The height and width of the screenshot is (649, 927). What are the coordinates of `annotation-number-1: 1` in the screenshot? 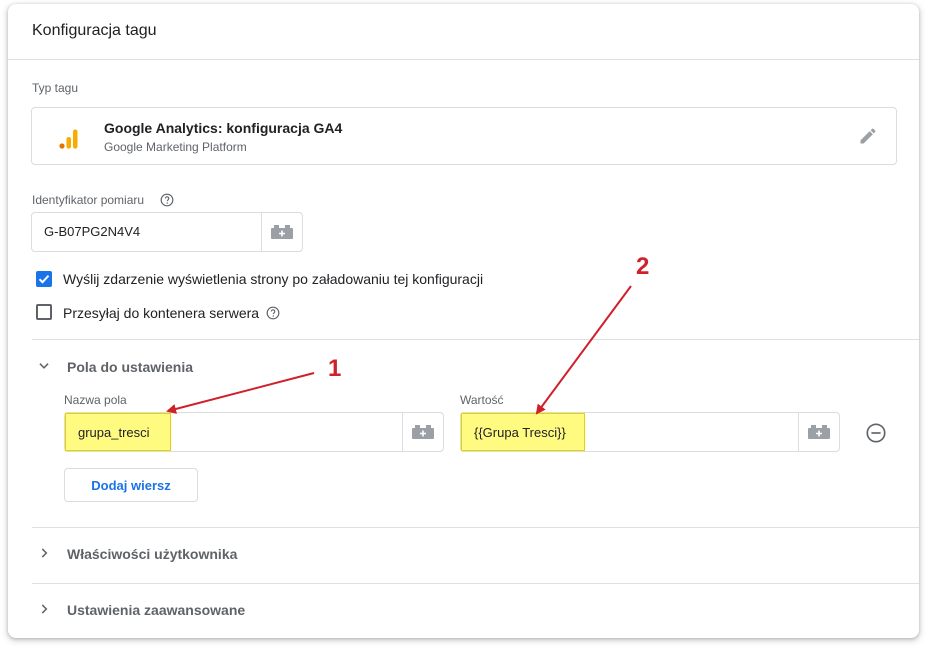 It's located at (335, 368).